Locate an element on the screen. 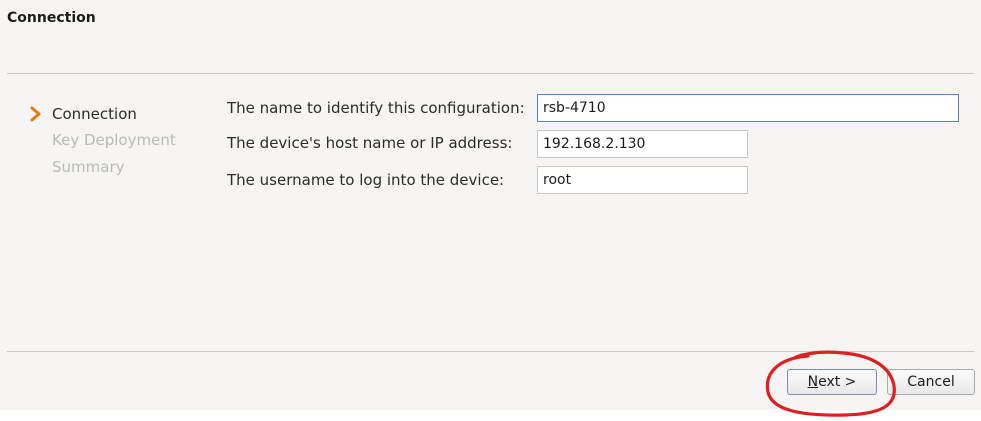 This screenshot has height=421, width=981. chevron-right-icon is located at coordinates (36, 114).